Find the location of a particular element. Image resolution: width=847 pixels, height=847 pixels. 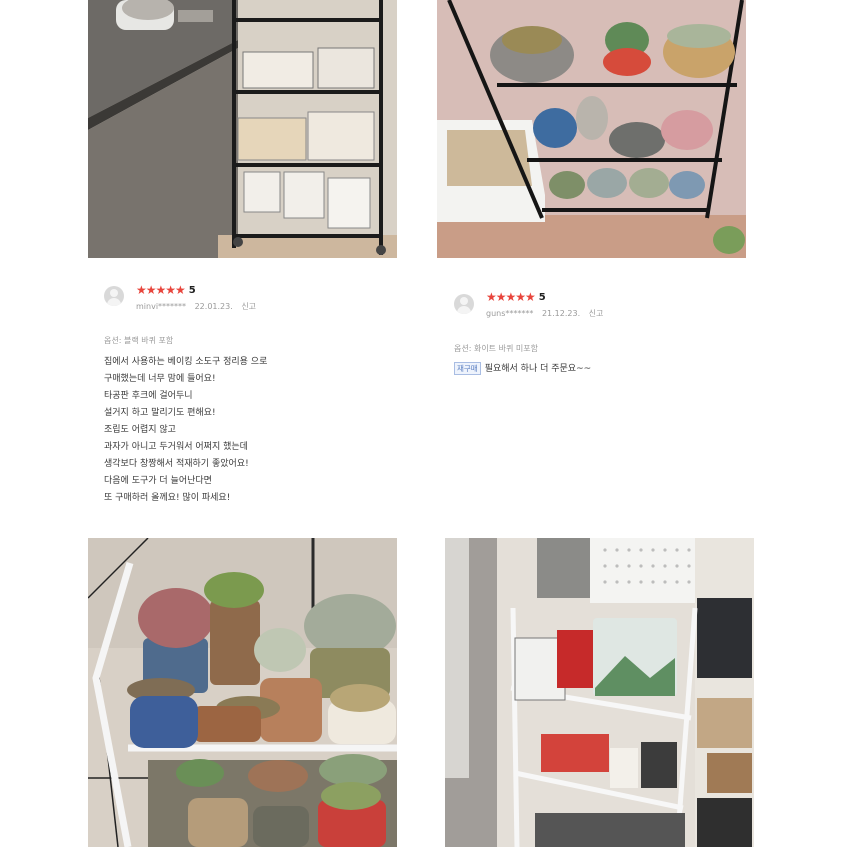

repurchase-badge: 재구매 is located at coordinates (467, 368).